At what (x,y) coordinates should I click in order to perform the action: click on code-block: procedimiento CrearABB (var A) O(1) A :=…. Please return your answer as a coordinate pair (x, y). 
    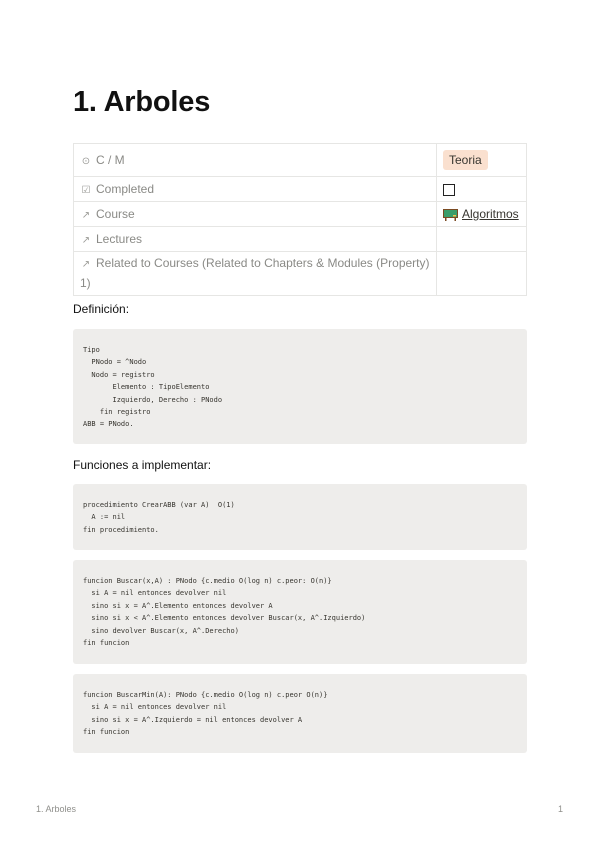
    Looking at the image, I should click on (300, 517).